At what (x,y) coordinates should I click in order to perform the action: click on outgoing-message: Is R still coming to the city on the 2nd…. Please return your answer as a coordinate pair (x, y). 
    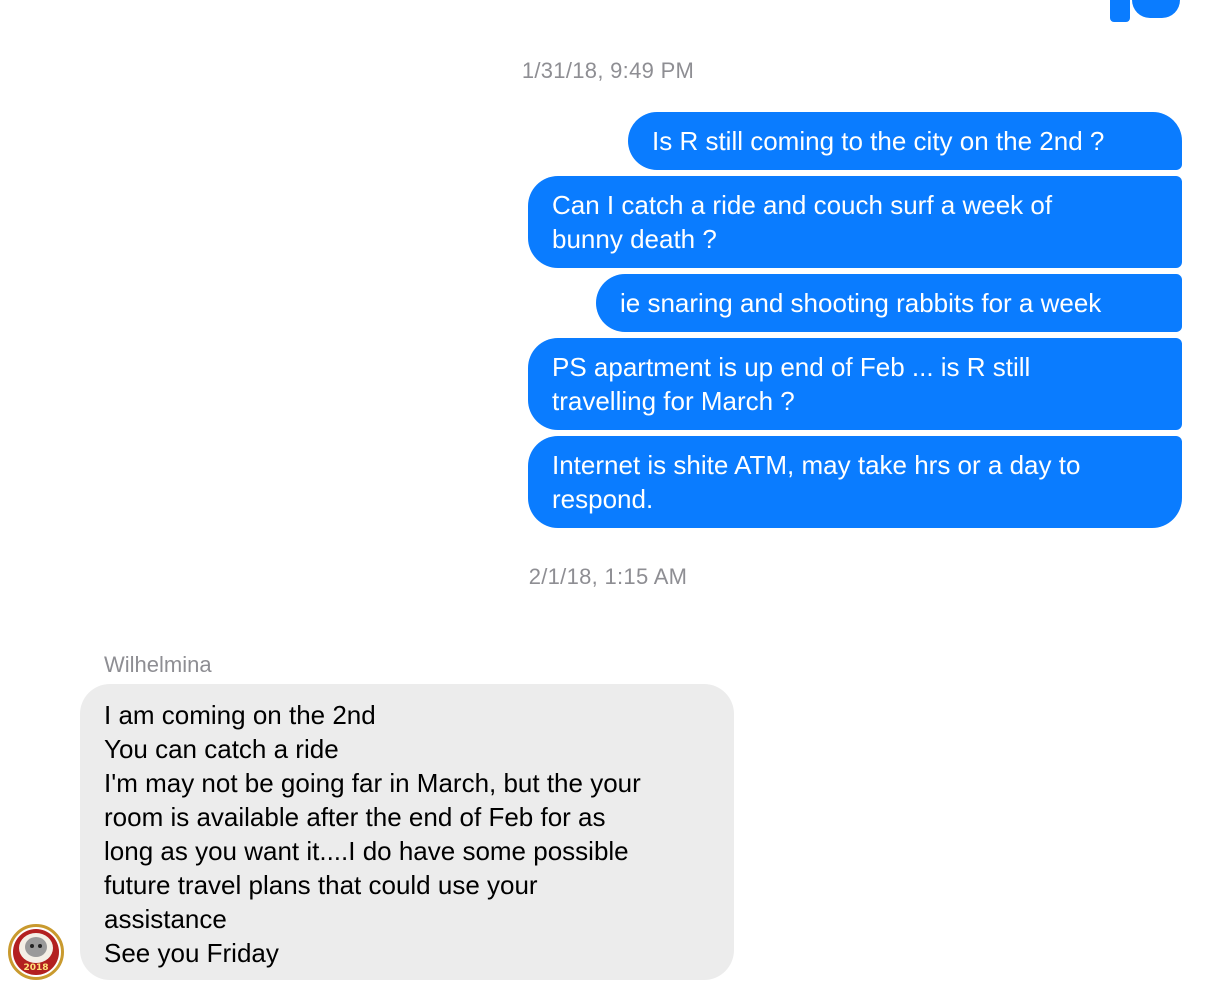
    Looking at the image, I should click on (905, 141).